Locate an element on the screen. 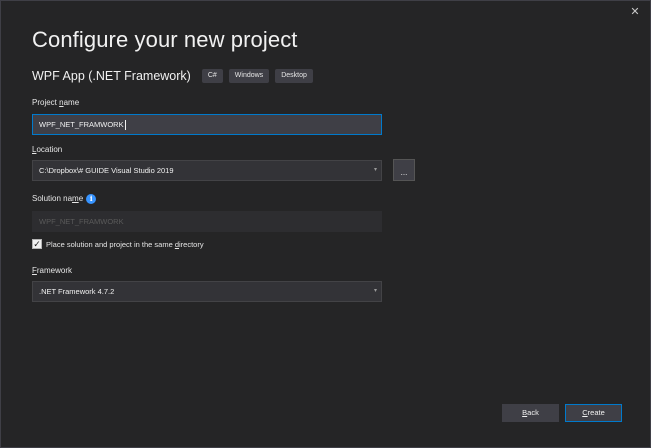  info-icon: i is located at coordinates (91, 199).